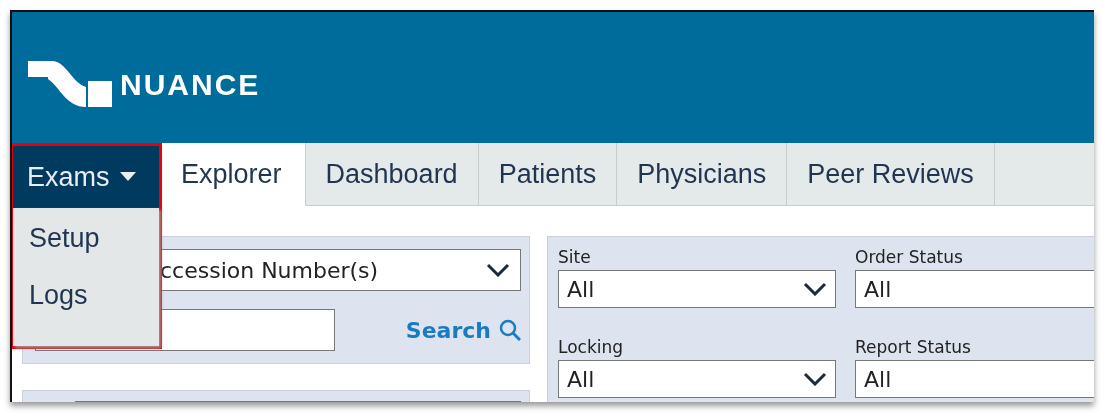  Describe the element at coordinates (86, 177) in the screenshot. I see `exams-menu: Exams` at that location.